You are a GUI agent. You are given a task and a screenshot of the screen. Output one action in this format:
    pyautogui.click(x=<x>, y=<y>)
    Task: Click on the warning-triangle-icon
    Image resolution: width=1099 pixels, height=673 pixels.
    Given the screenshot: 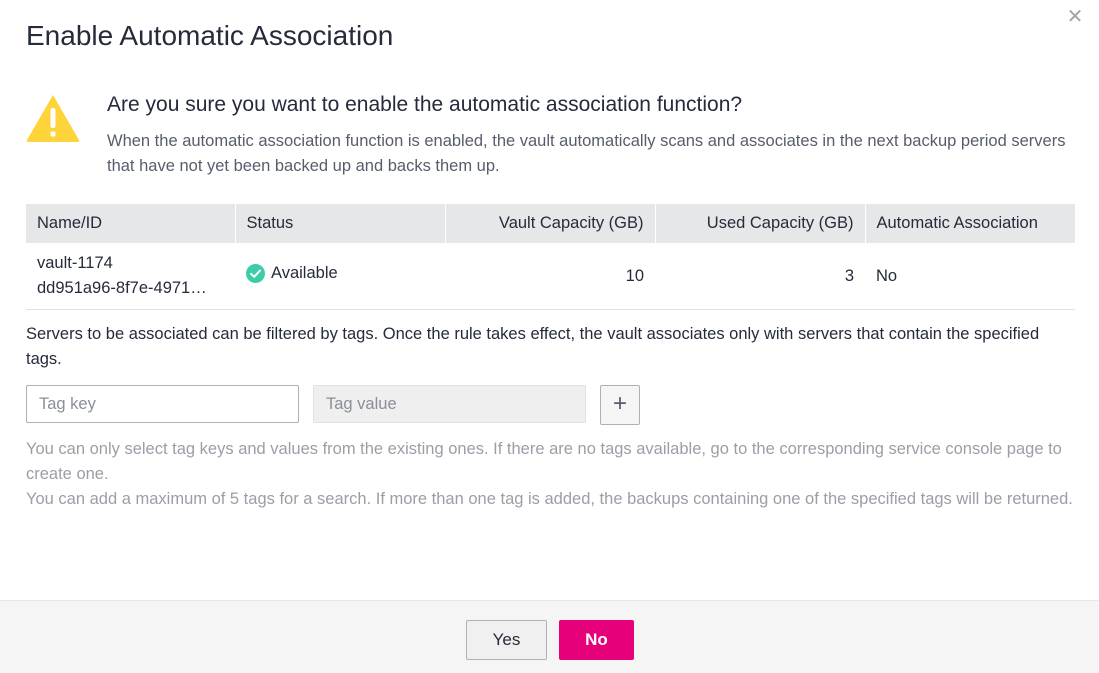 What is the action you would take?
    pyautogui.click(x=53, y=118)
    